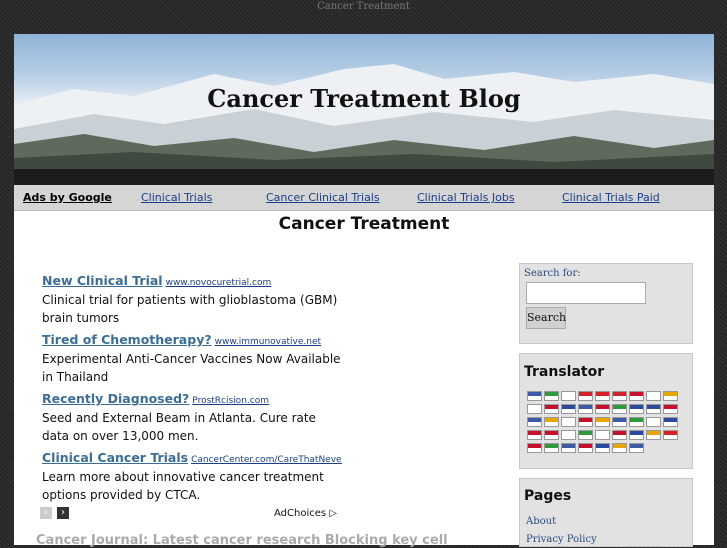 The image size is (727, 548). I want to click on ad-title-link: Recently Diagnosed?, so click(115, 398).